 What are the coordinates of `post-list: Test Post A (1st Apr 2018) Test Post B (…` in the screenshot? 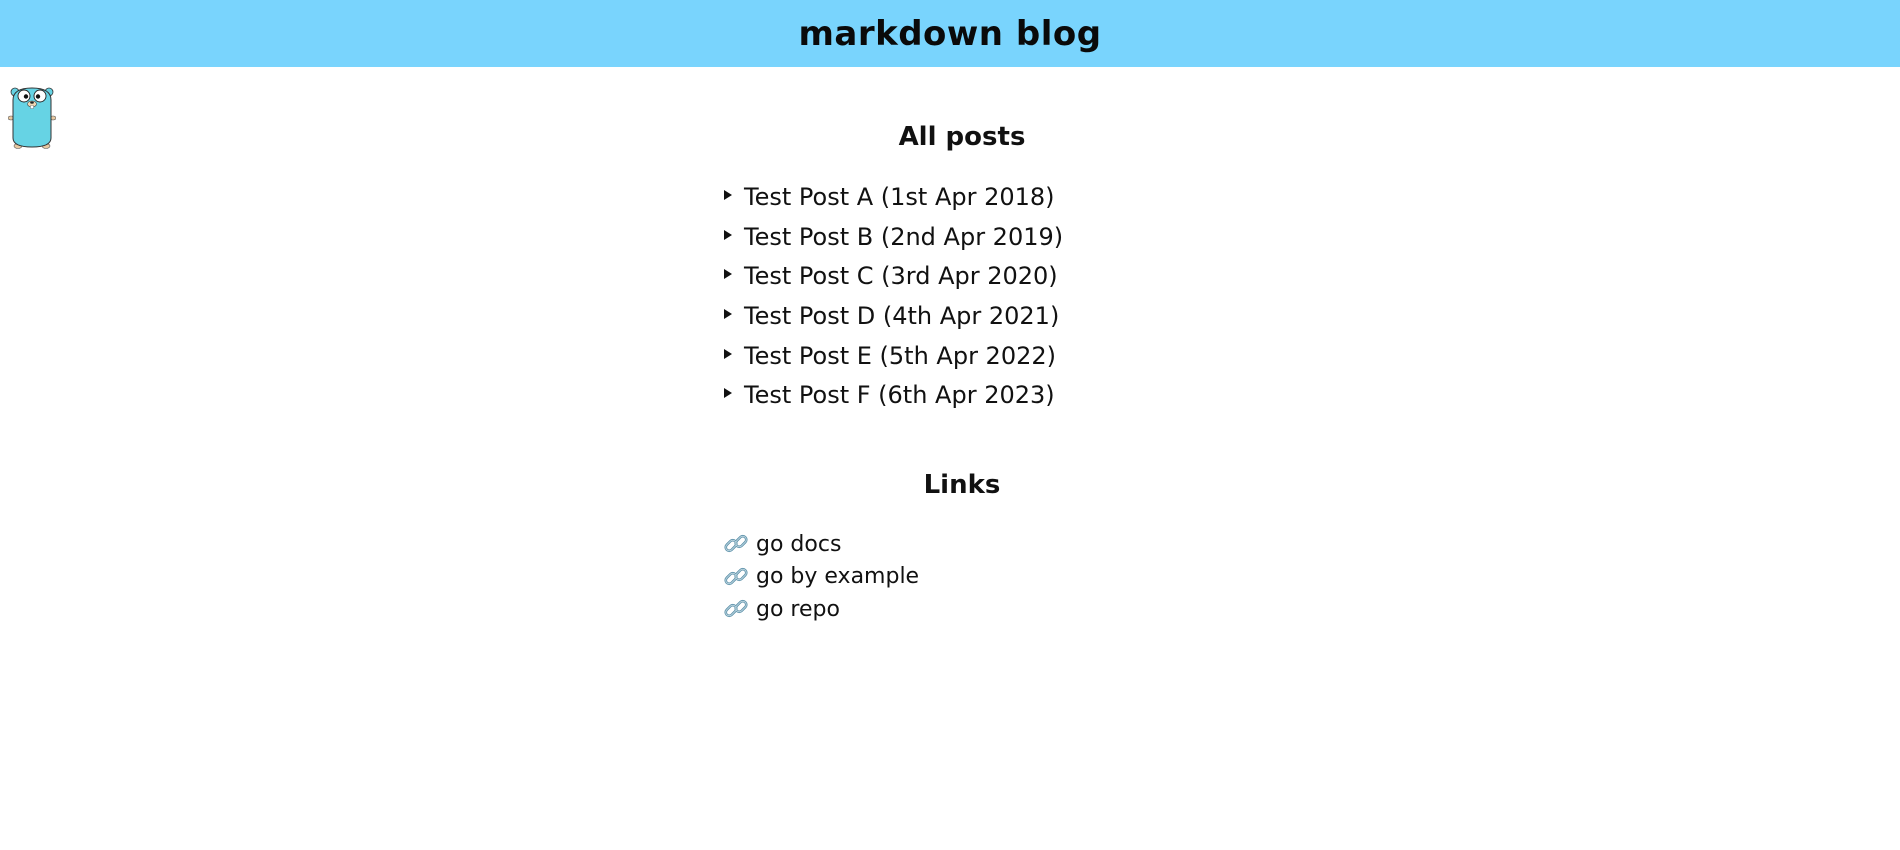 It's located at (893, 296).